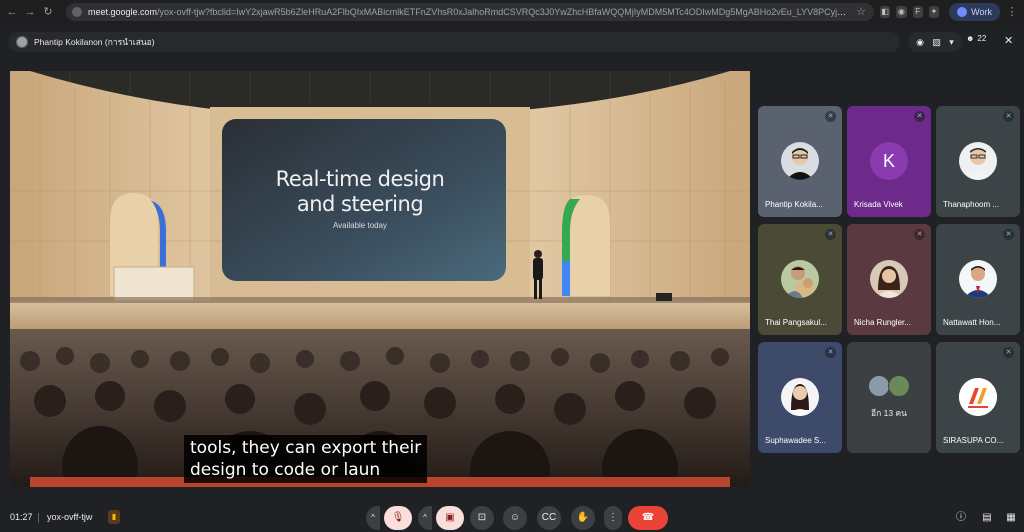  Describe the element at coordinates (373, 518) in the screenshot. I see `audio-options-chevron-icon: ^` at that location.